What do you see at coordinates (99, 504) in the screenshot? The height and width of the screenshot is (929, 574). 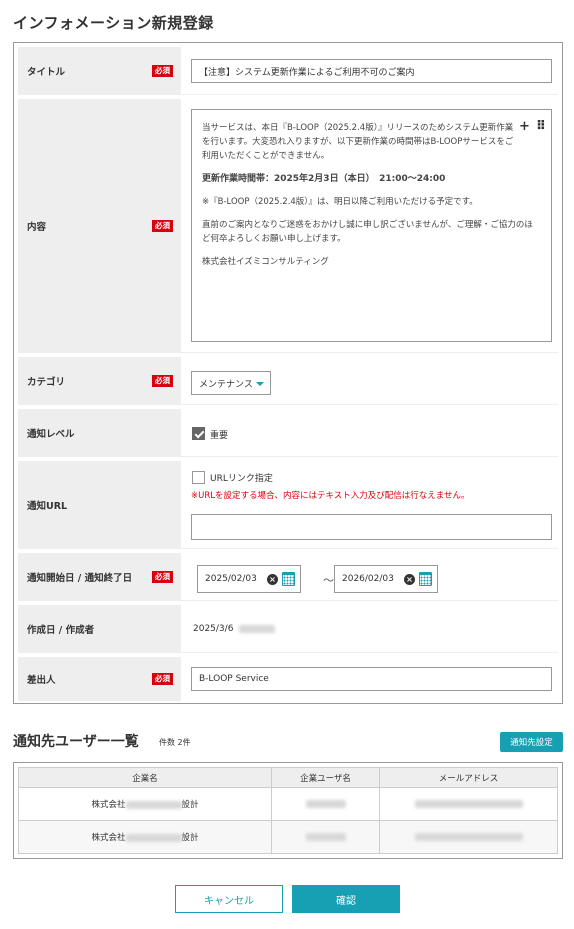 I see `url-label: 通知URL` at bounding box center [99, 504].